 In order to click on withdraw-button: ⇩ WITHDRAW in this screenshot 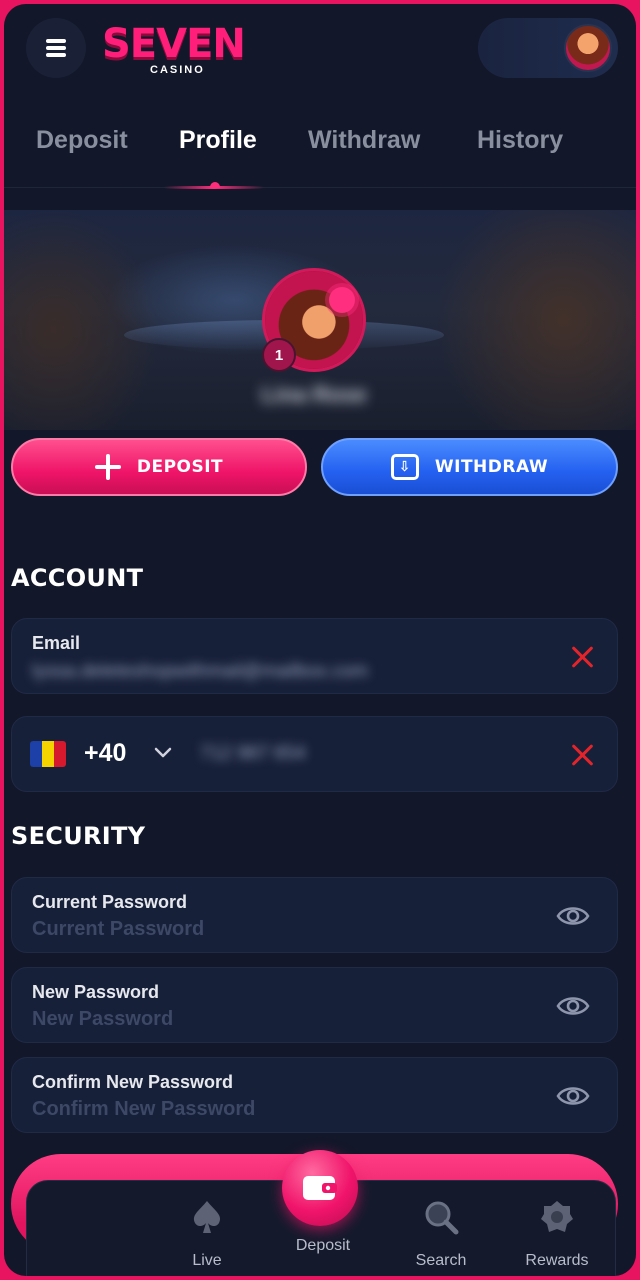, I will do `click(469, 467)`.